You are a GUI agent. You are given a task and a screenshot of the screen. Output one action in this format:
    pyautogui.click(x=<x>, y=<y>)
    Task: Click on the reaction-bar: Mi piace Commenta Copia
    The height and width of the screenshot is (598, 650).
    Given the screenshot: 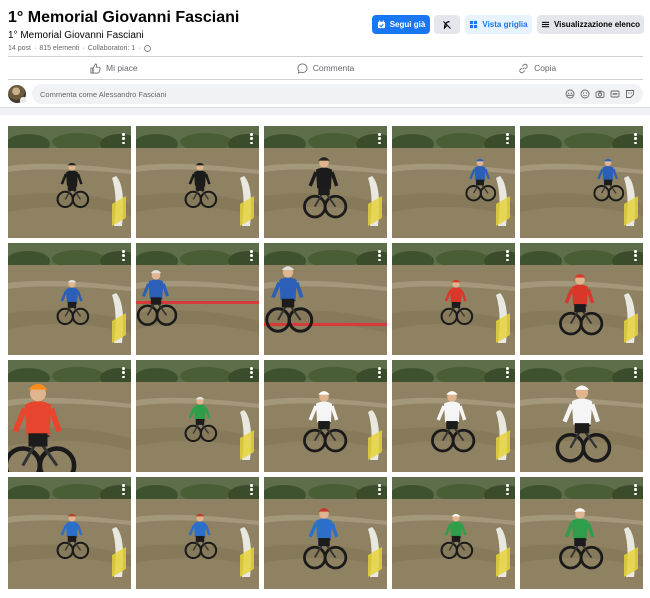 What is the action you would take?
    pyautogui.click(x=325, y=68)
    